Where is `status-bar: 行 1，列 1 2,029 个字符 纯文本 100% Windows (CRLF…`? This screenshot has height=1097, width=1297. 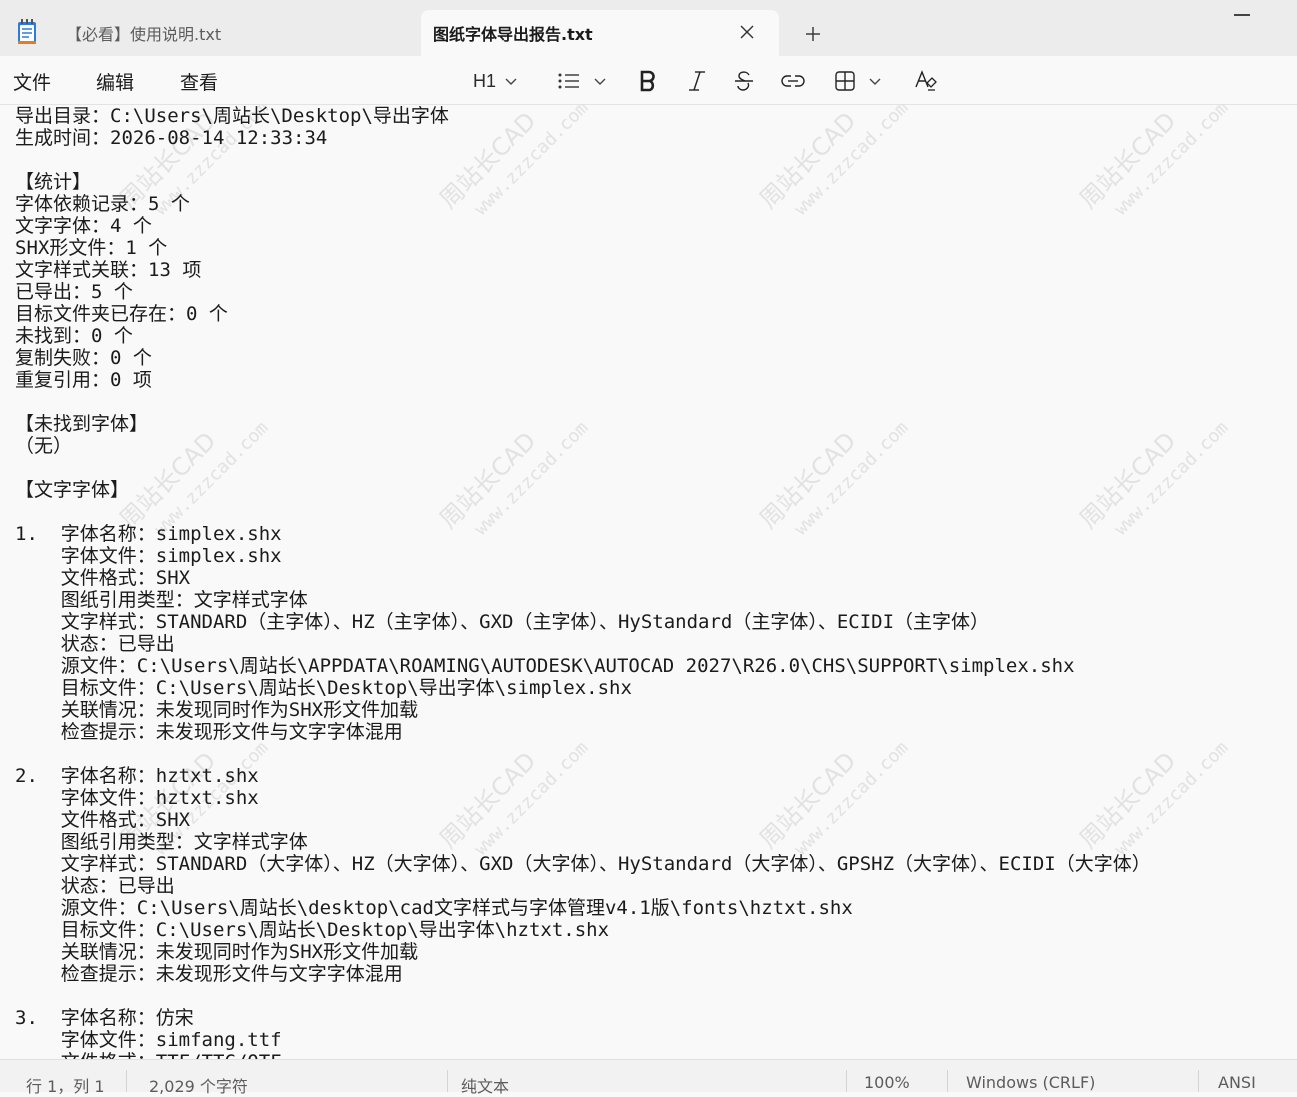 status-bar: 行 1，列 1 2,029 个字符 纯文本 100% Windows (CRLF… is located at coordinates (648, 1077).